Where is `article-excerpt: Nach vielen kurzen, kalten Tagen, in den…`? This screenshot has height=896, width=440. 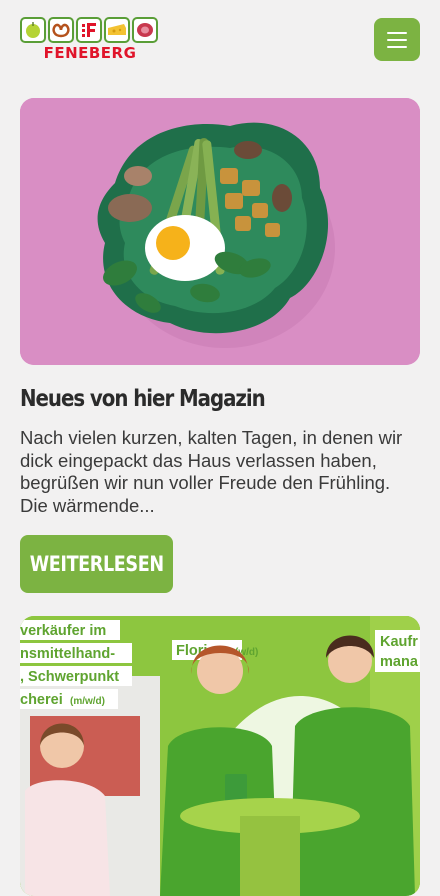
article-excerpt: Nach vielen kurzen, kalten Tagen, in den… is located at coordinates (211, 471).